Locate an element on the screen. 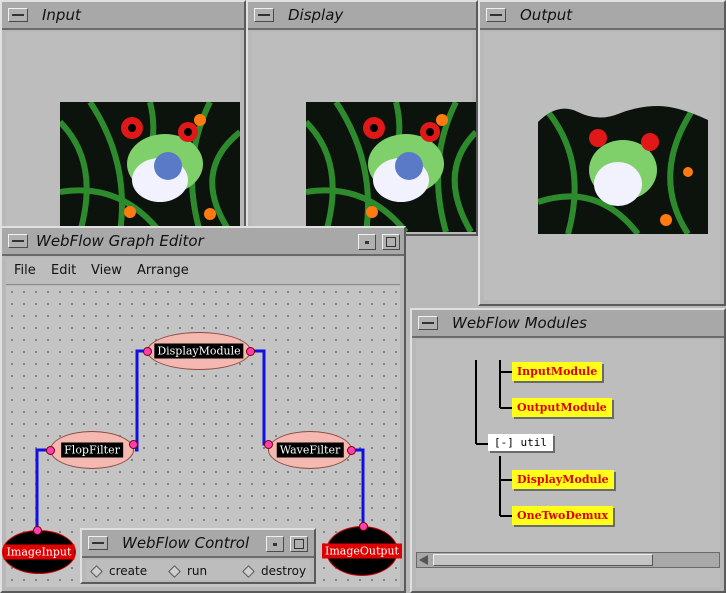 This screenshot has height=593, width=726. scroll-left-arrow is located at coordinates (423, 560).